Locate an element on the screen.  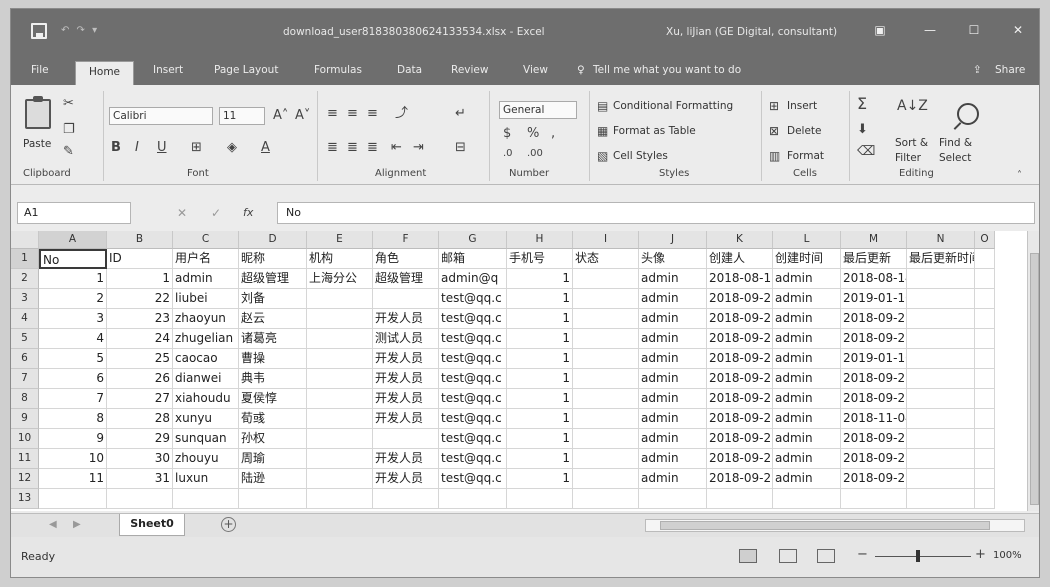
table-cell: 刘备 is located at coordinates (273, 299).